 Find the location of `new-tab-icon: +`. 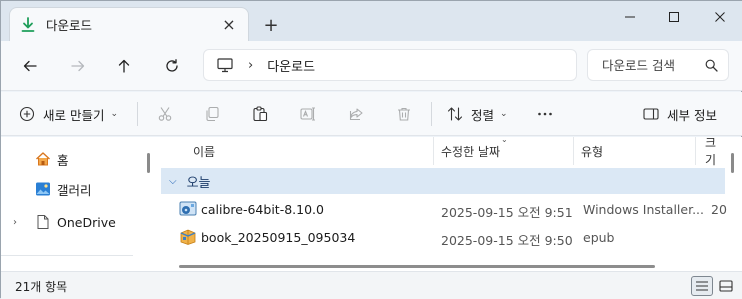

new-tab-icon: + is located at coordinates (271, 25).